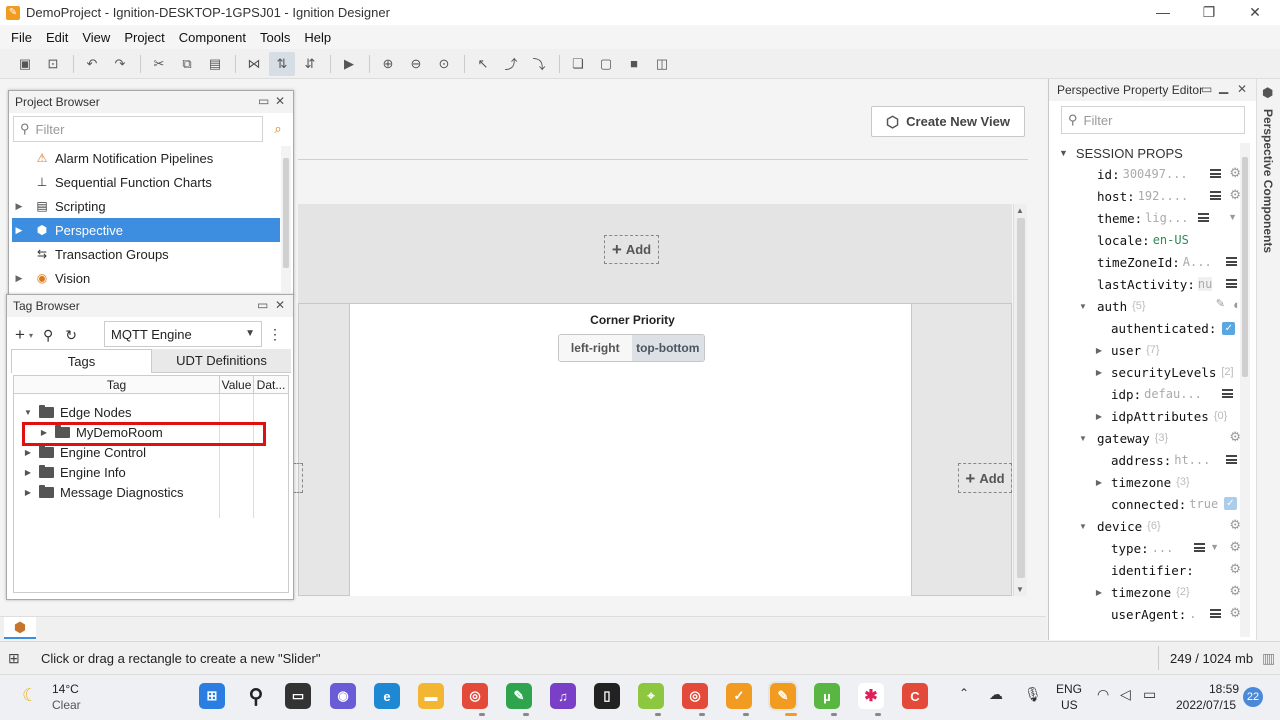  Describe the element at coordinates (1206, 705) in the screenshot. I see `clock-date: 2022/07/15` at that location.